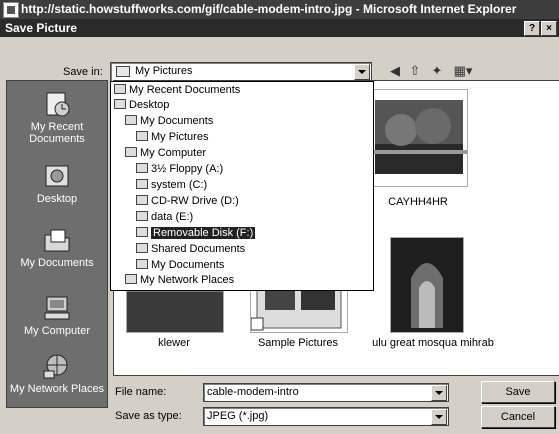 Image resolution: width=559 pixels, height=434 pixels. I want to click on file-name-value: cable-modem-intro, so click(253, 392).